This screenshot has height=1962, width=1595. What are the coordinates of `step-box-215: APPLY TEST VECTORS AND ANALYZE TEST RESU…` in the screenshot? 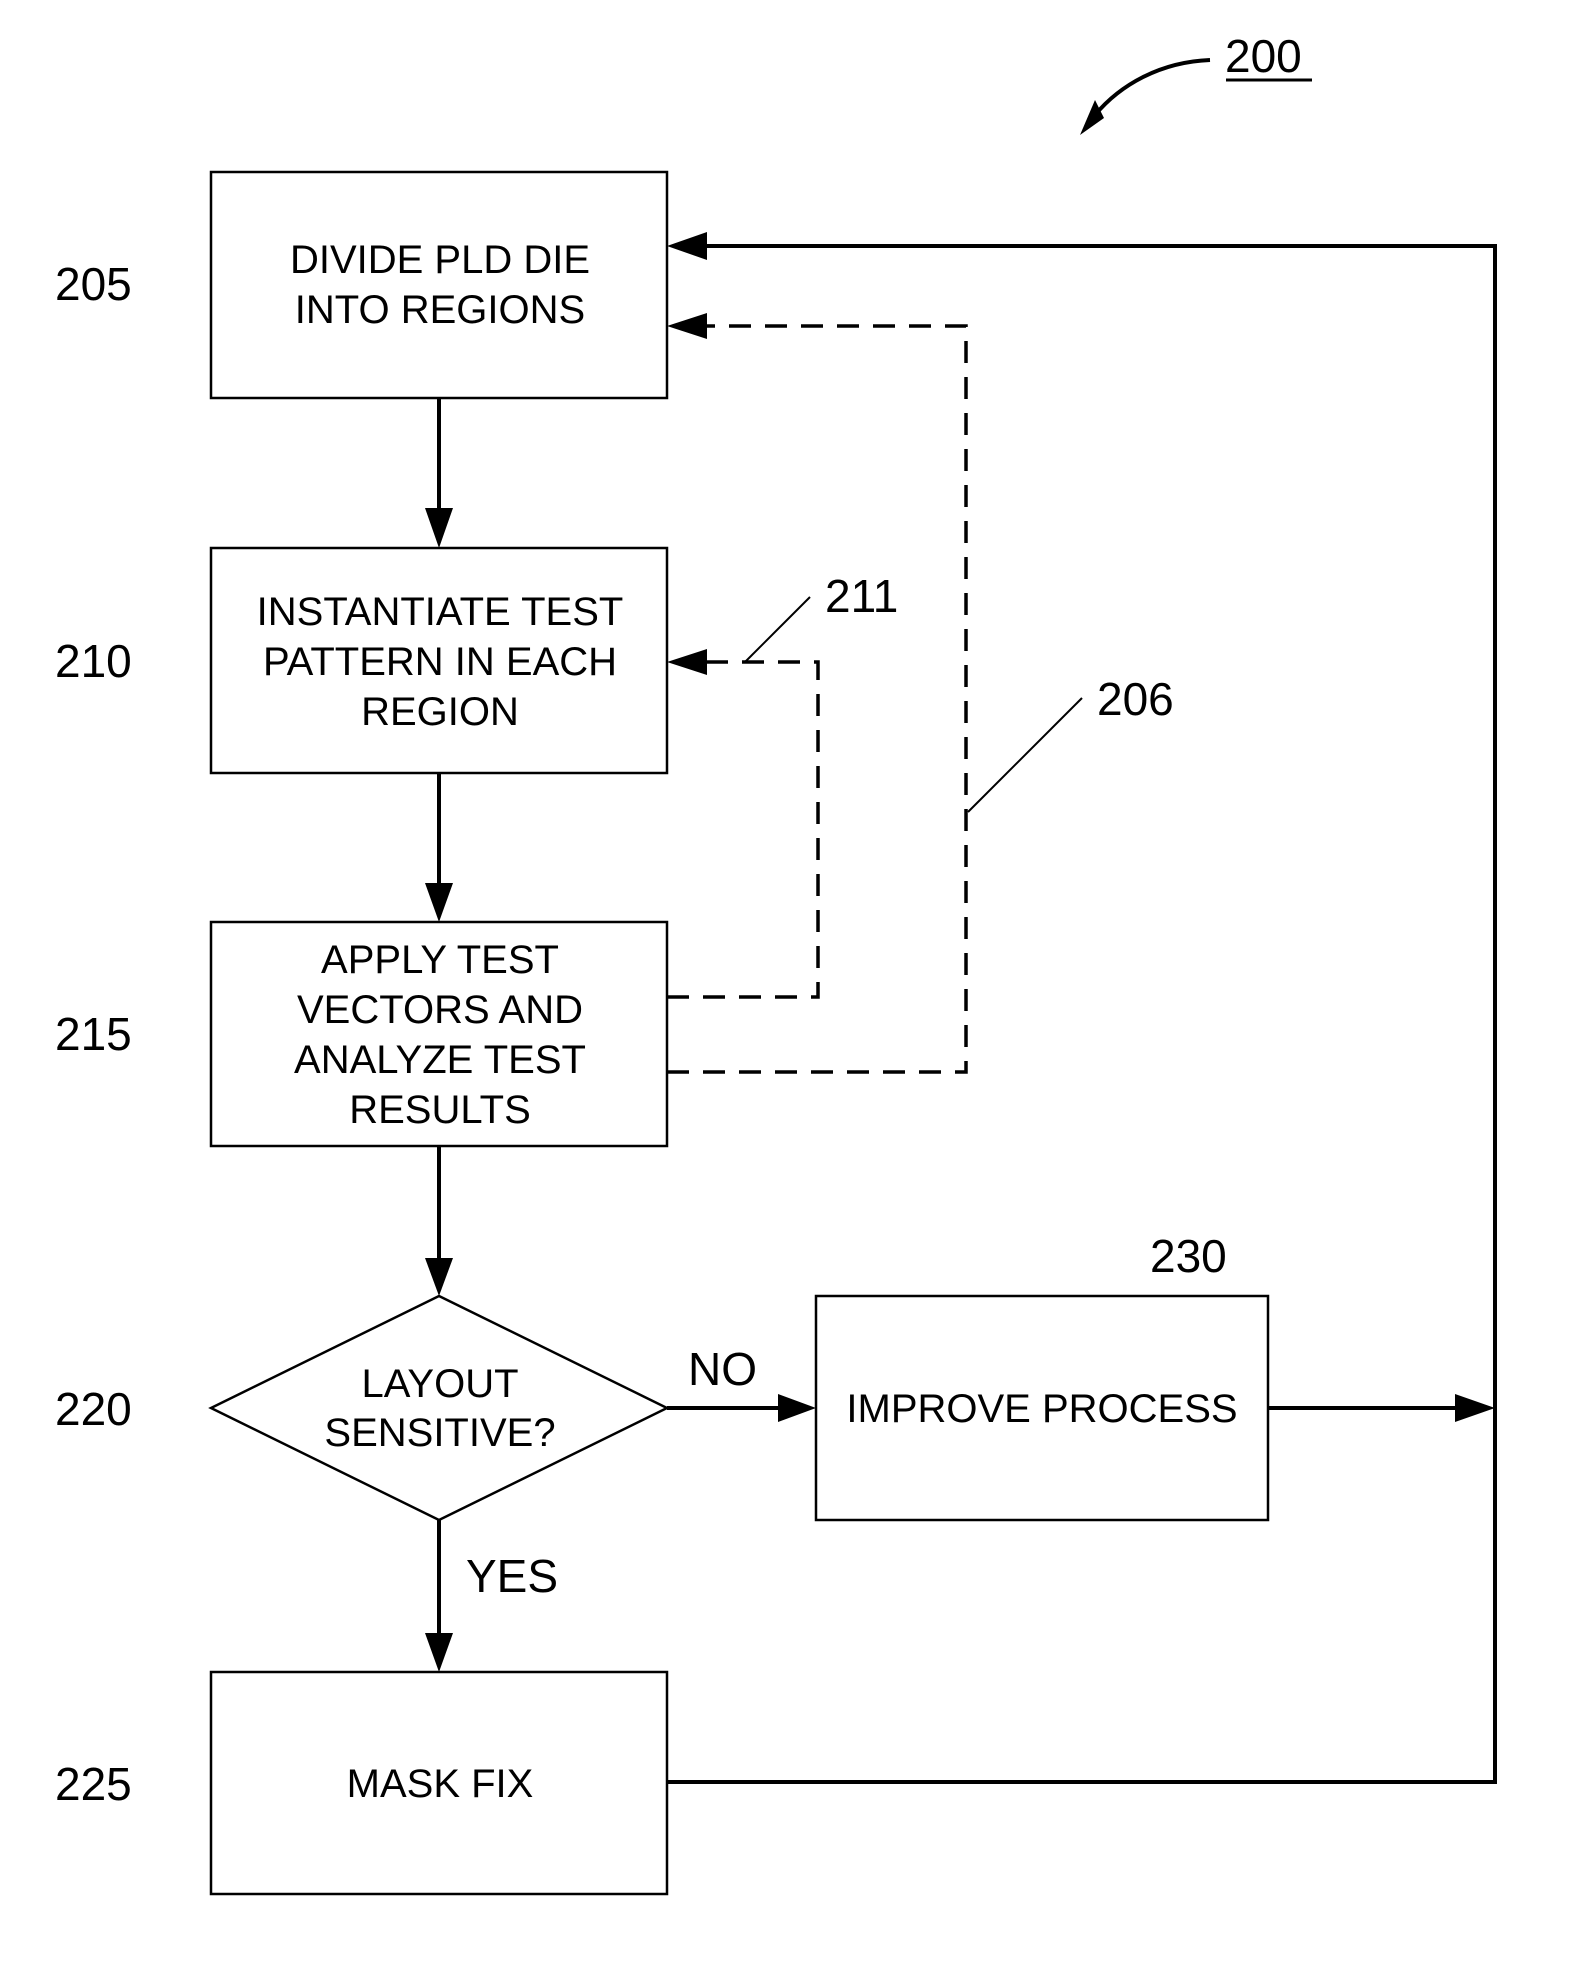 It's located at (439, 1034).